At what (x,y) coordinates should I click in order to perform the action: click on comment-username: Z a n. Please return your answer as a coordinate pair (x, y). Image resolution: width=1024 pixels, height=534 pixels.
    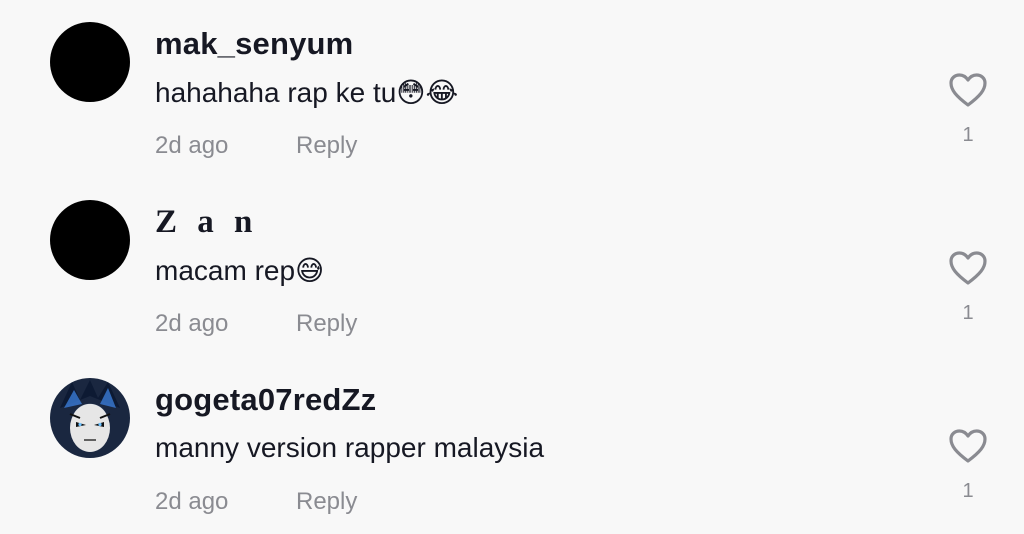
    Looking at the image, I should click on (206, 222).